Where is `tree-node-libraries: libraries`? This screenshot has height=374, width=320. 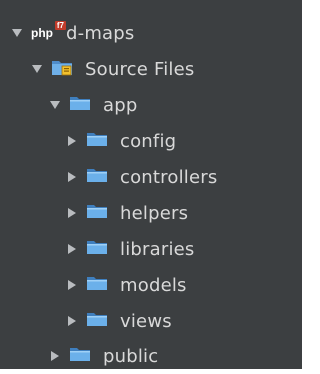 tree-node-libraries: libraries is located at coordinates (151, 249).